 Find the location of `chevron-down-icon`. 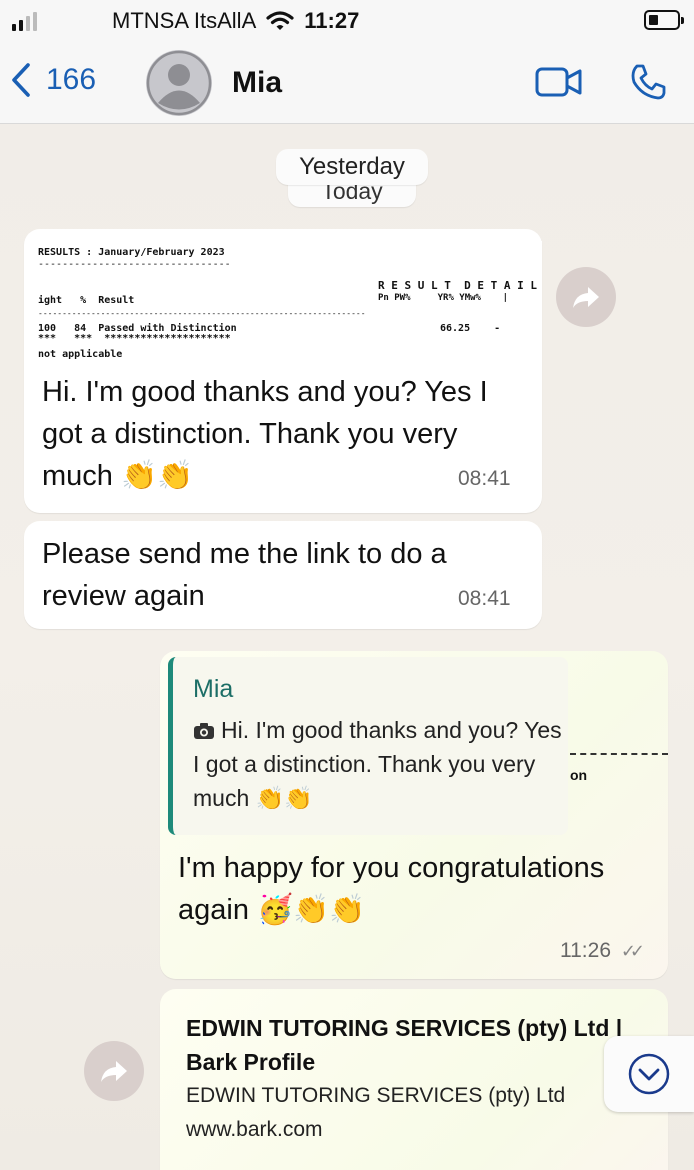

chevron-down-icon is located at coordinates (649, 1074).